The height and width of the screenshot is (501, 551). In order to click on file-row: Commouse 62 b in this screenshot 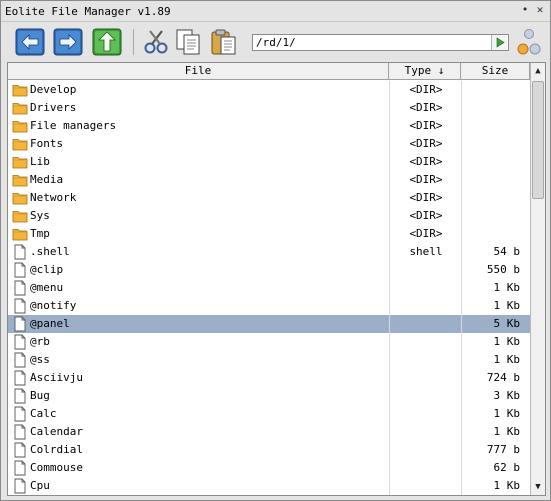, I will do `click(269, 468)`.